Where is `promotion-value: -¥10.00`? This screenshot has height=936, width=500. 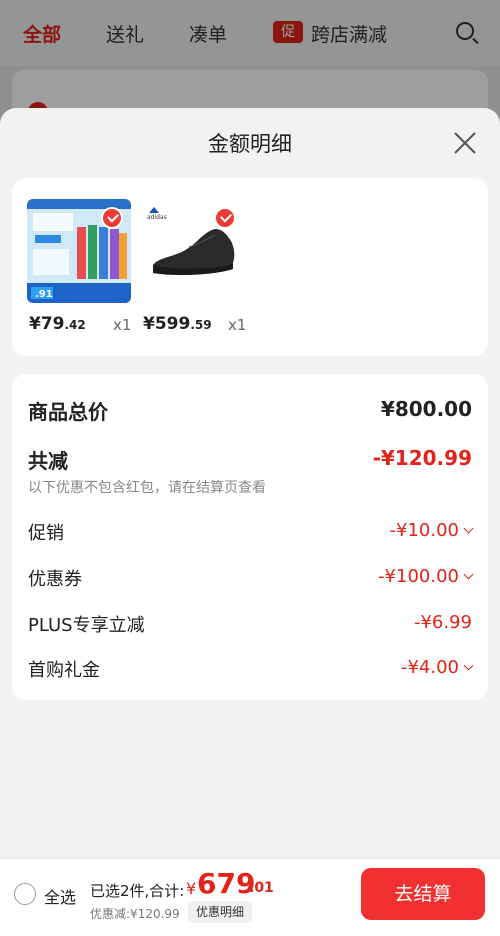
promotion-value: -¥10.00 is located at coordinates (432, 530).